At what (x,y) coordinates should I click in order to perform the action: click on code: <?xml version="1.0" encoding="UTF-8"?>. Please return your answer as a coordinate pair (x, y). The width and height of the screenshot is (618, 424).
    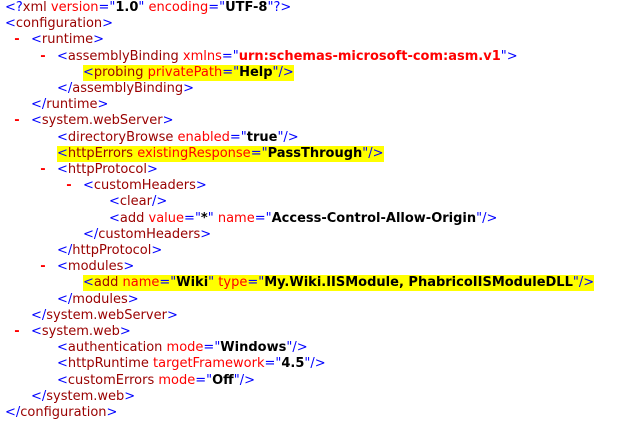
    Looking at the image, I should click on (148, 8).